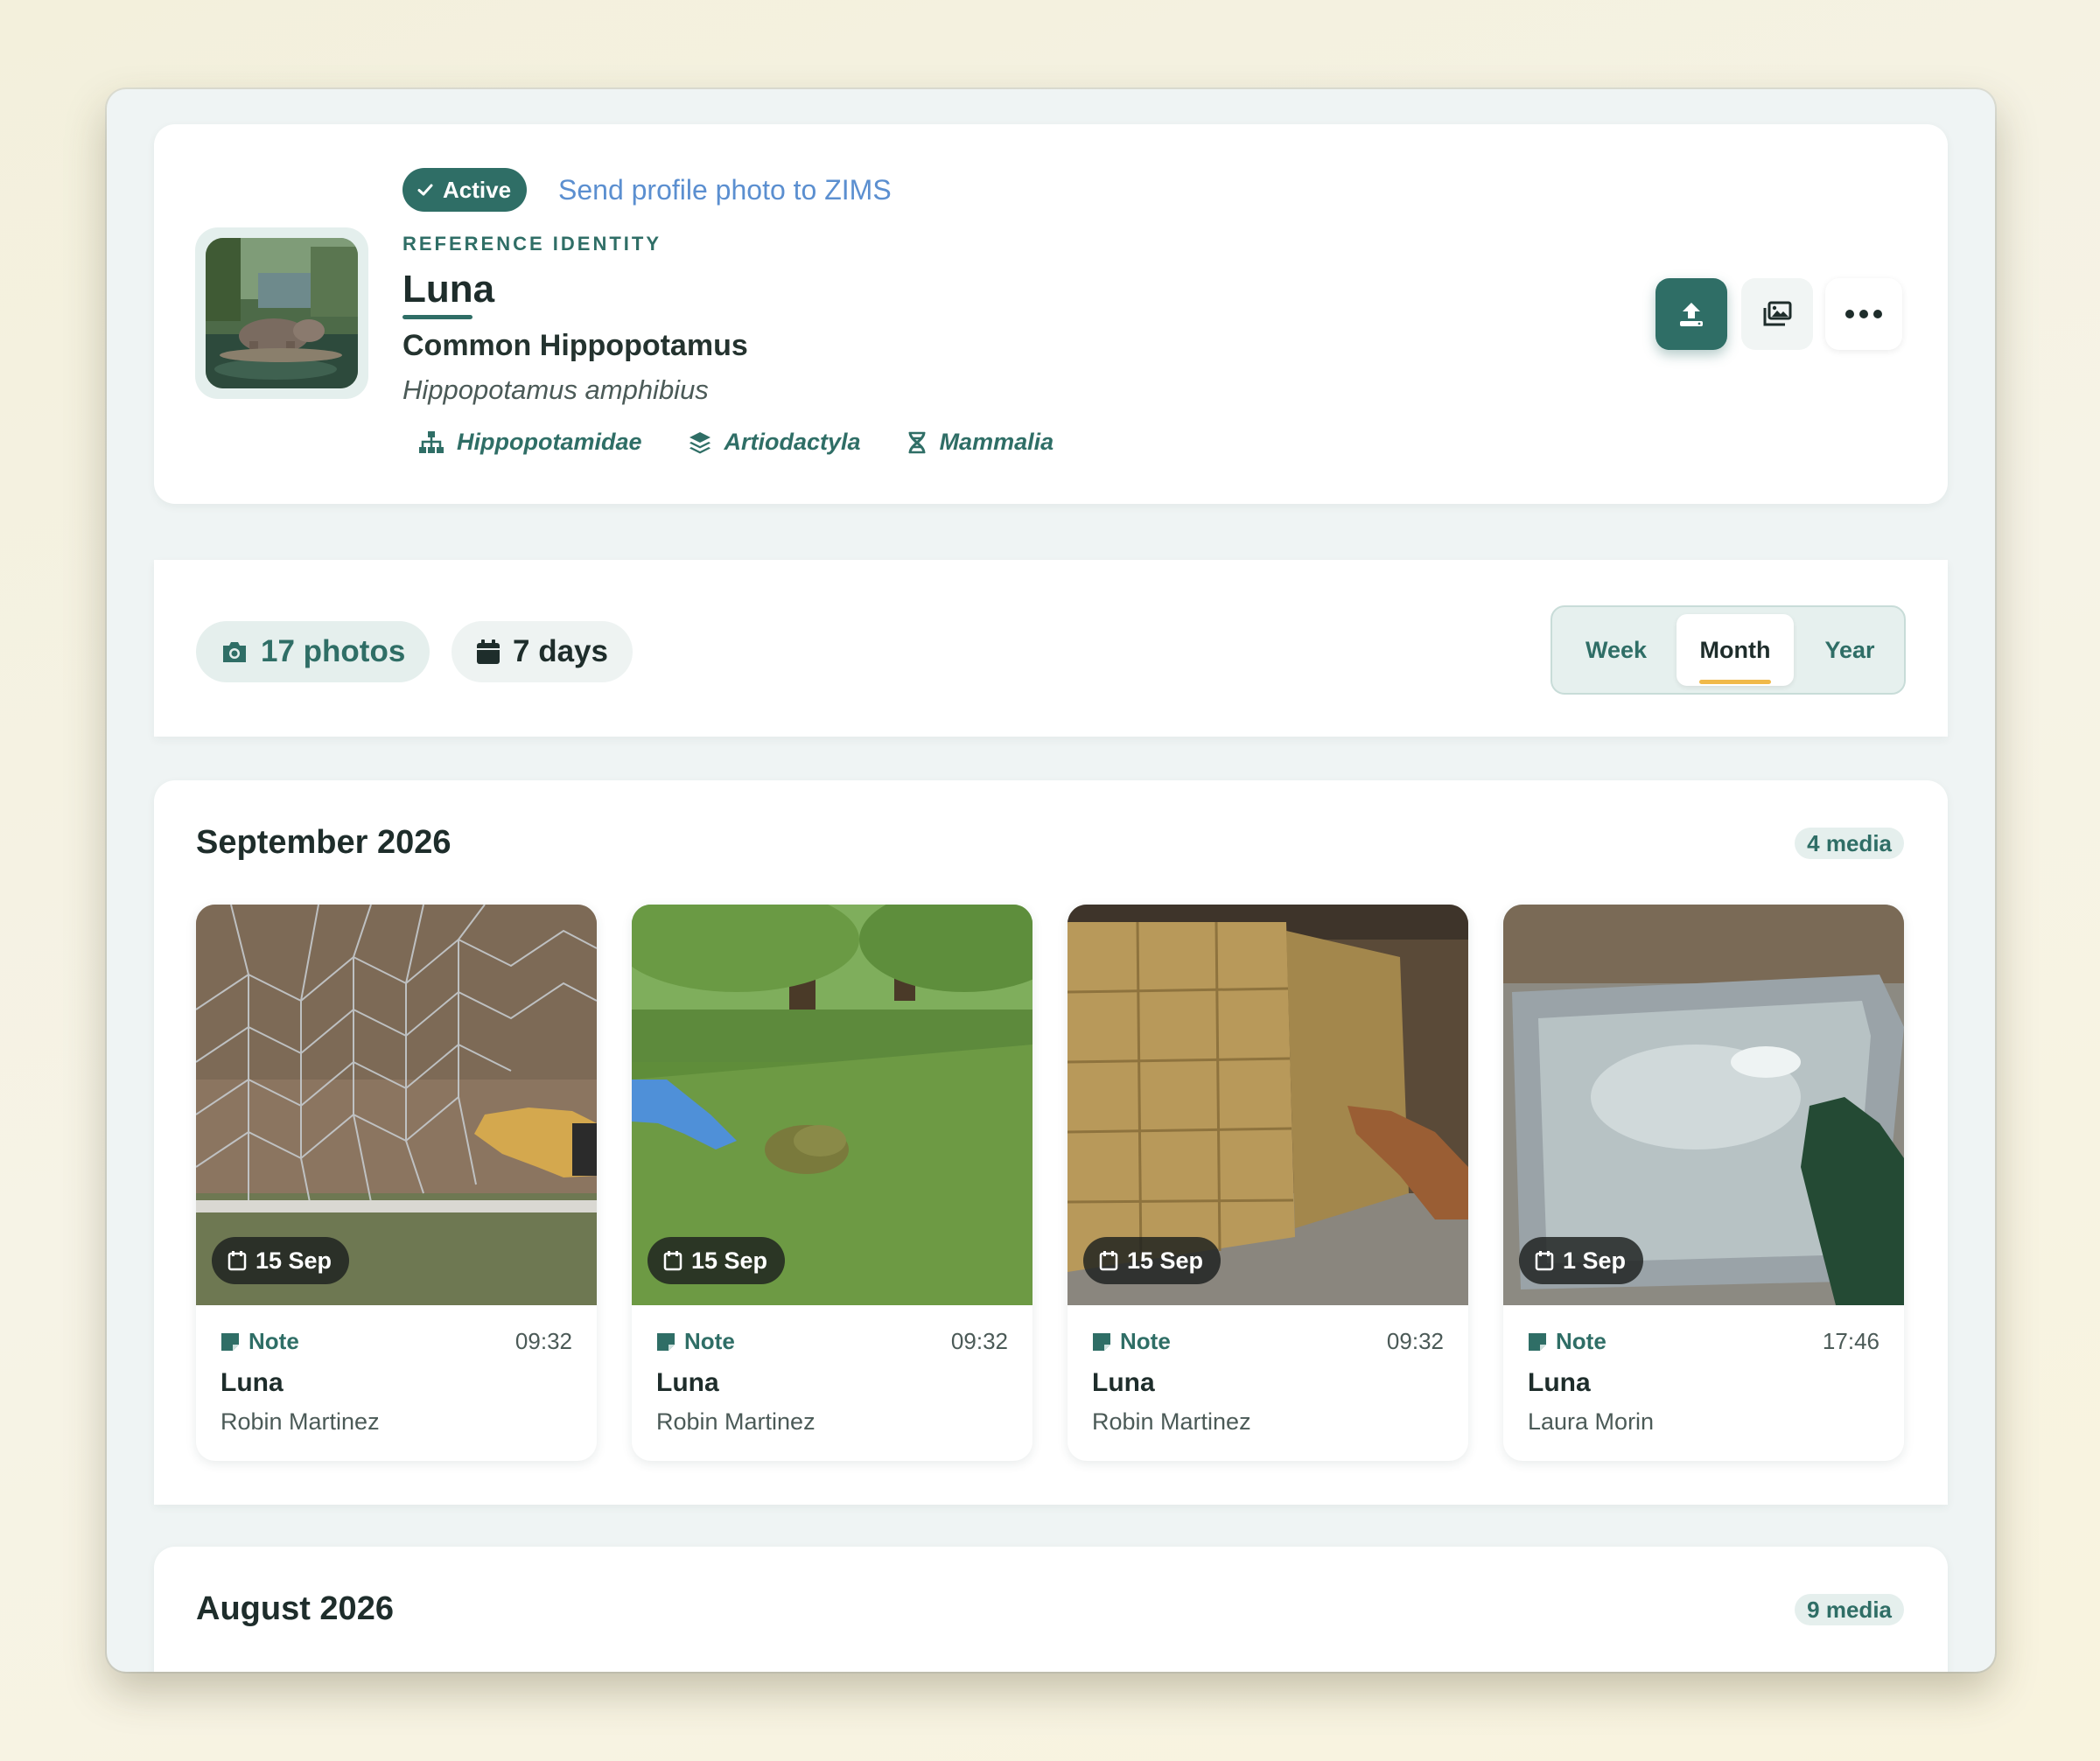 This screenshot has width=2100, height=1761. I want to click on layers-icon, so click(699, 442).